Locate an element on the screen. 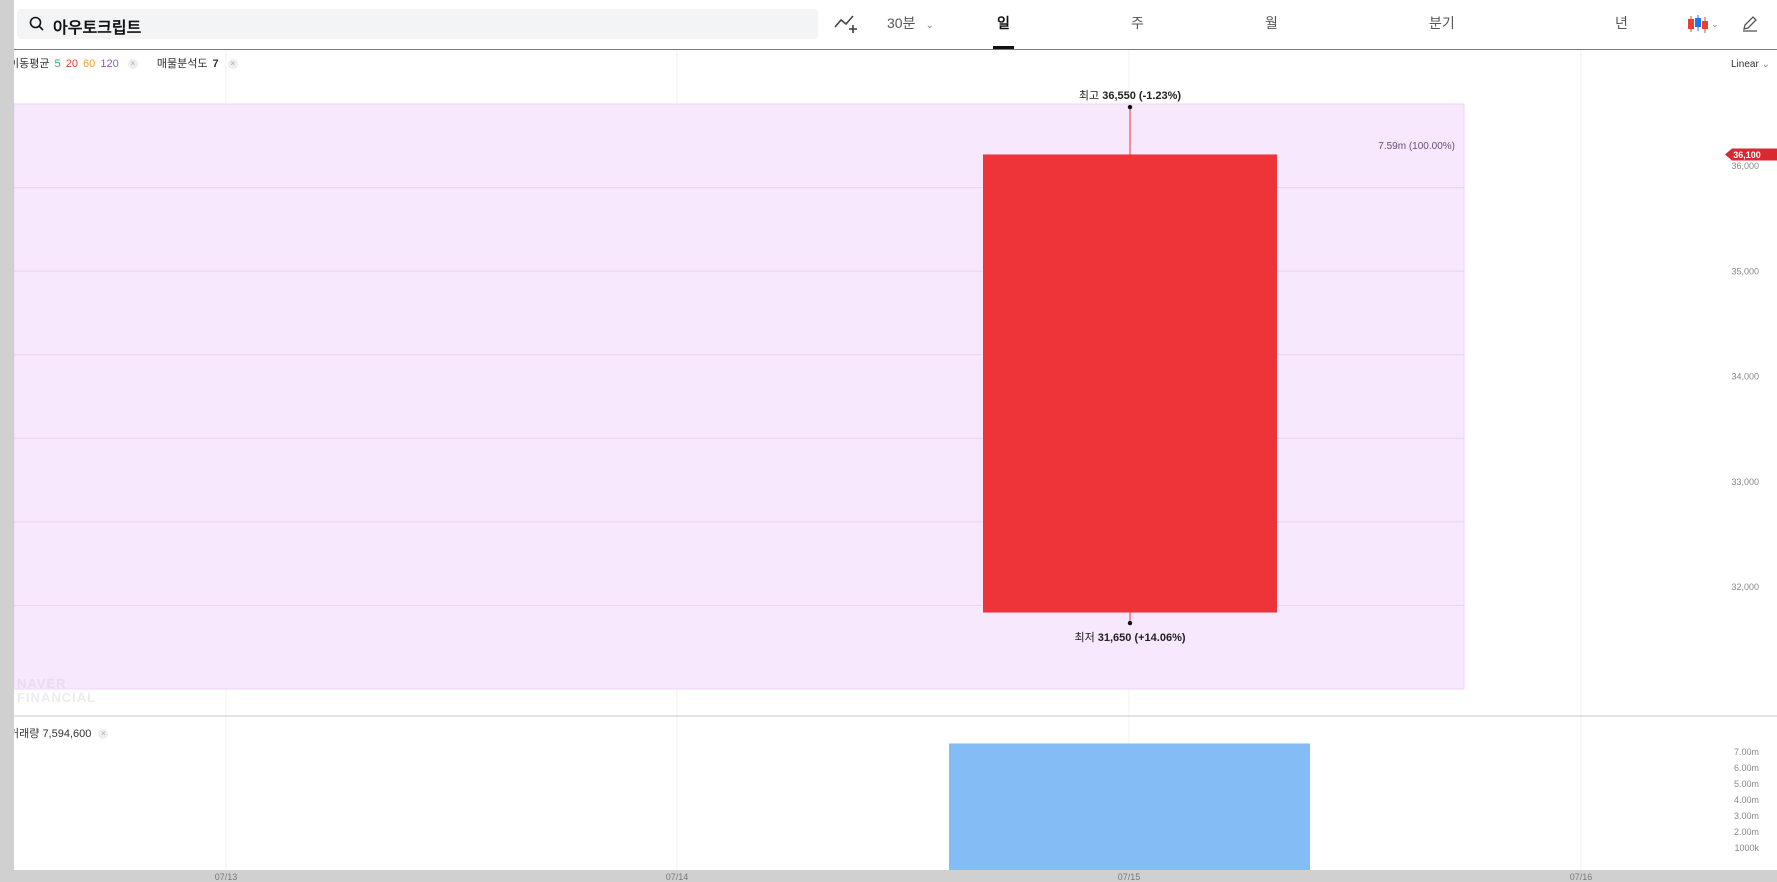  vp-value: 7 is located at coordinates (215, 64).